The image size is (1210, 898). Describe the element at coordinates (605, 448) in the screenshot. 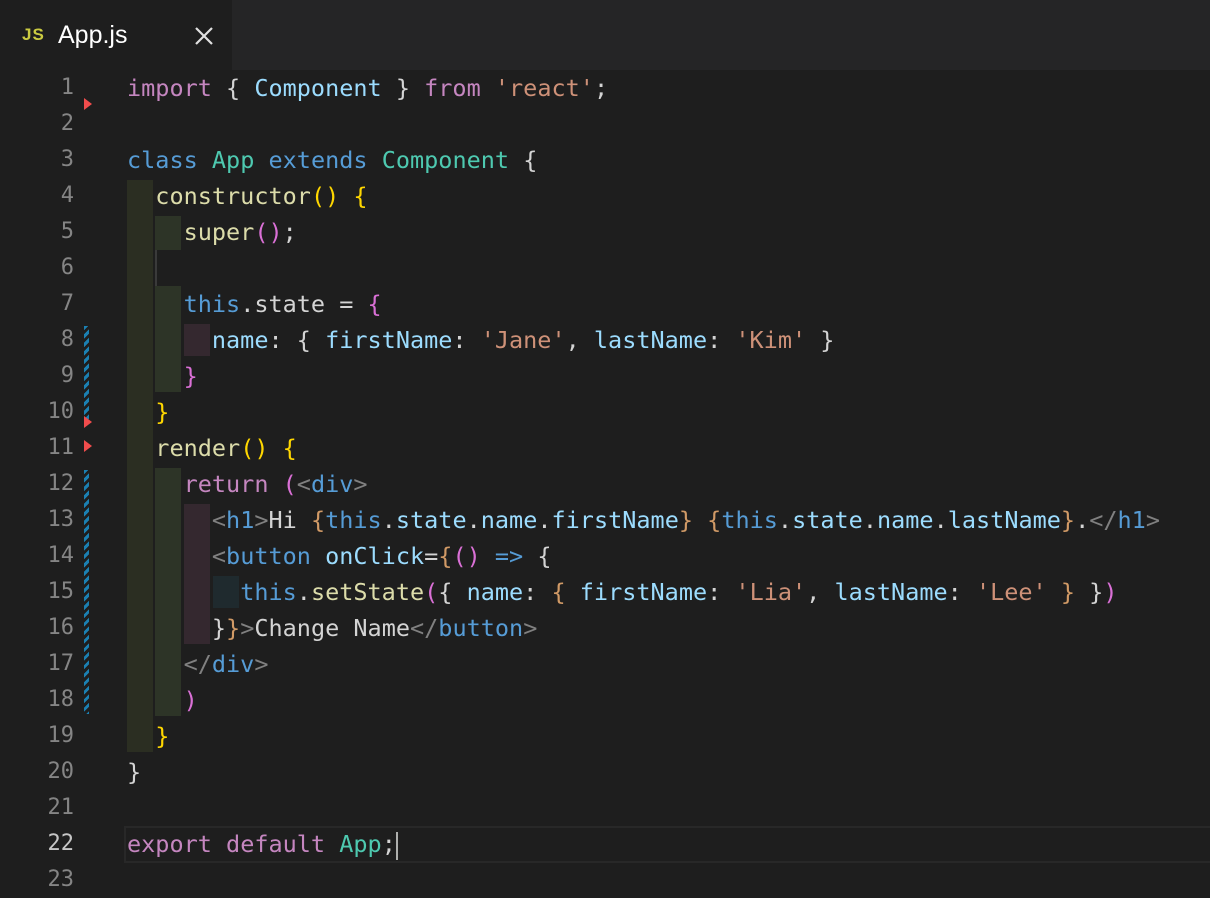

I see `code-line: 11 render() {` at that location.